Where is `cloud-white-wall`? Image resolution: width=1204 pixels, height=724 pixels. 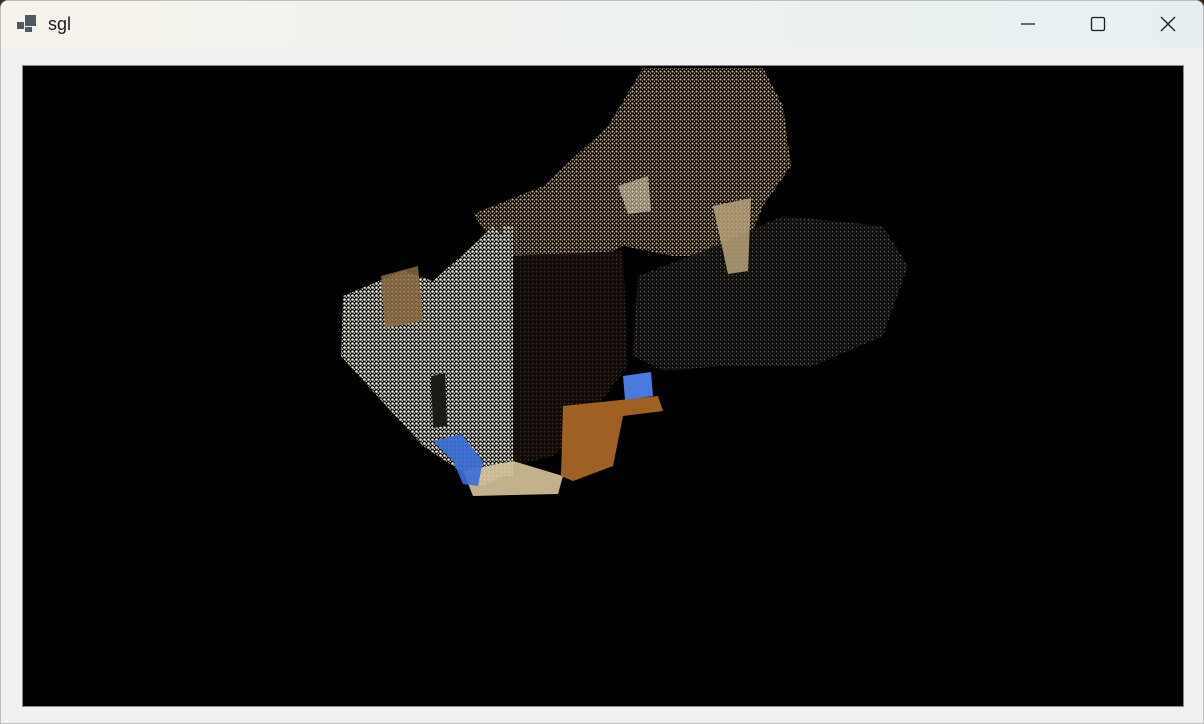 cloud-white-wall is located at coordinates (427, 356).